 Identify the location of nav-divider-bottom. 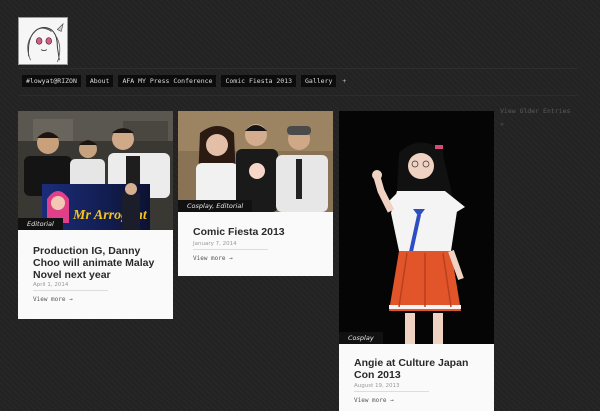
(298, 95).